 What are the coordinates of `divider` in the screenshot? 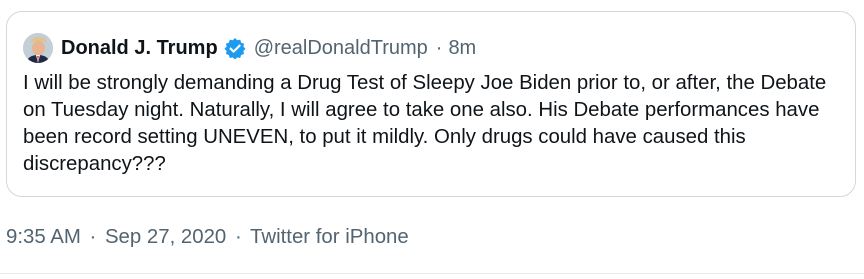 It's located at (432, 273).